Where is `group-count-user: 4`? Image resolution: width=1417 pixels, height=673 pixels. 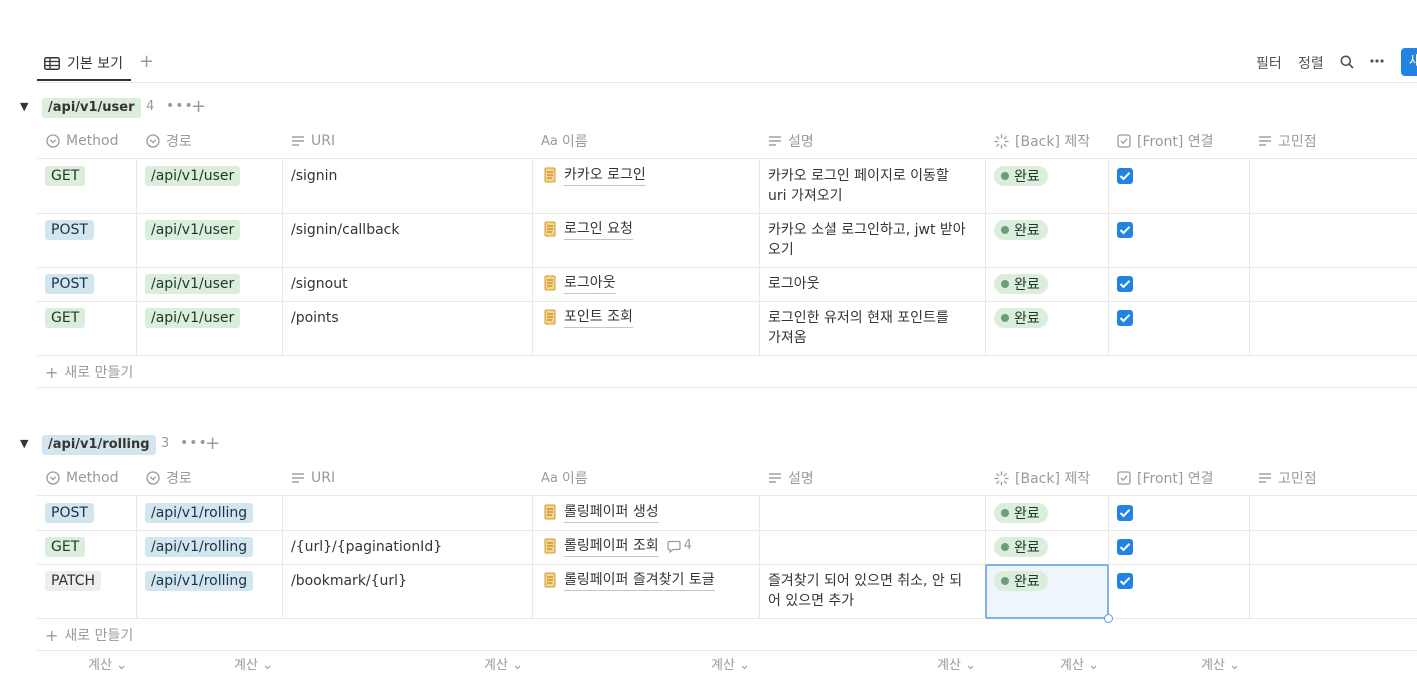 group-count-user: 4 is located at coordinates (150, 106).